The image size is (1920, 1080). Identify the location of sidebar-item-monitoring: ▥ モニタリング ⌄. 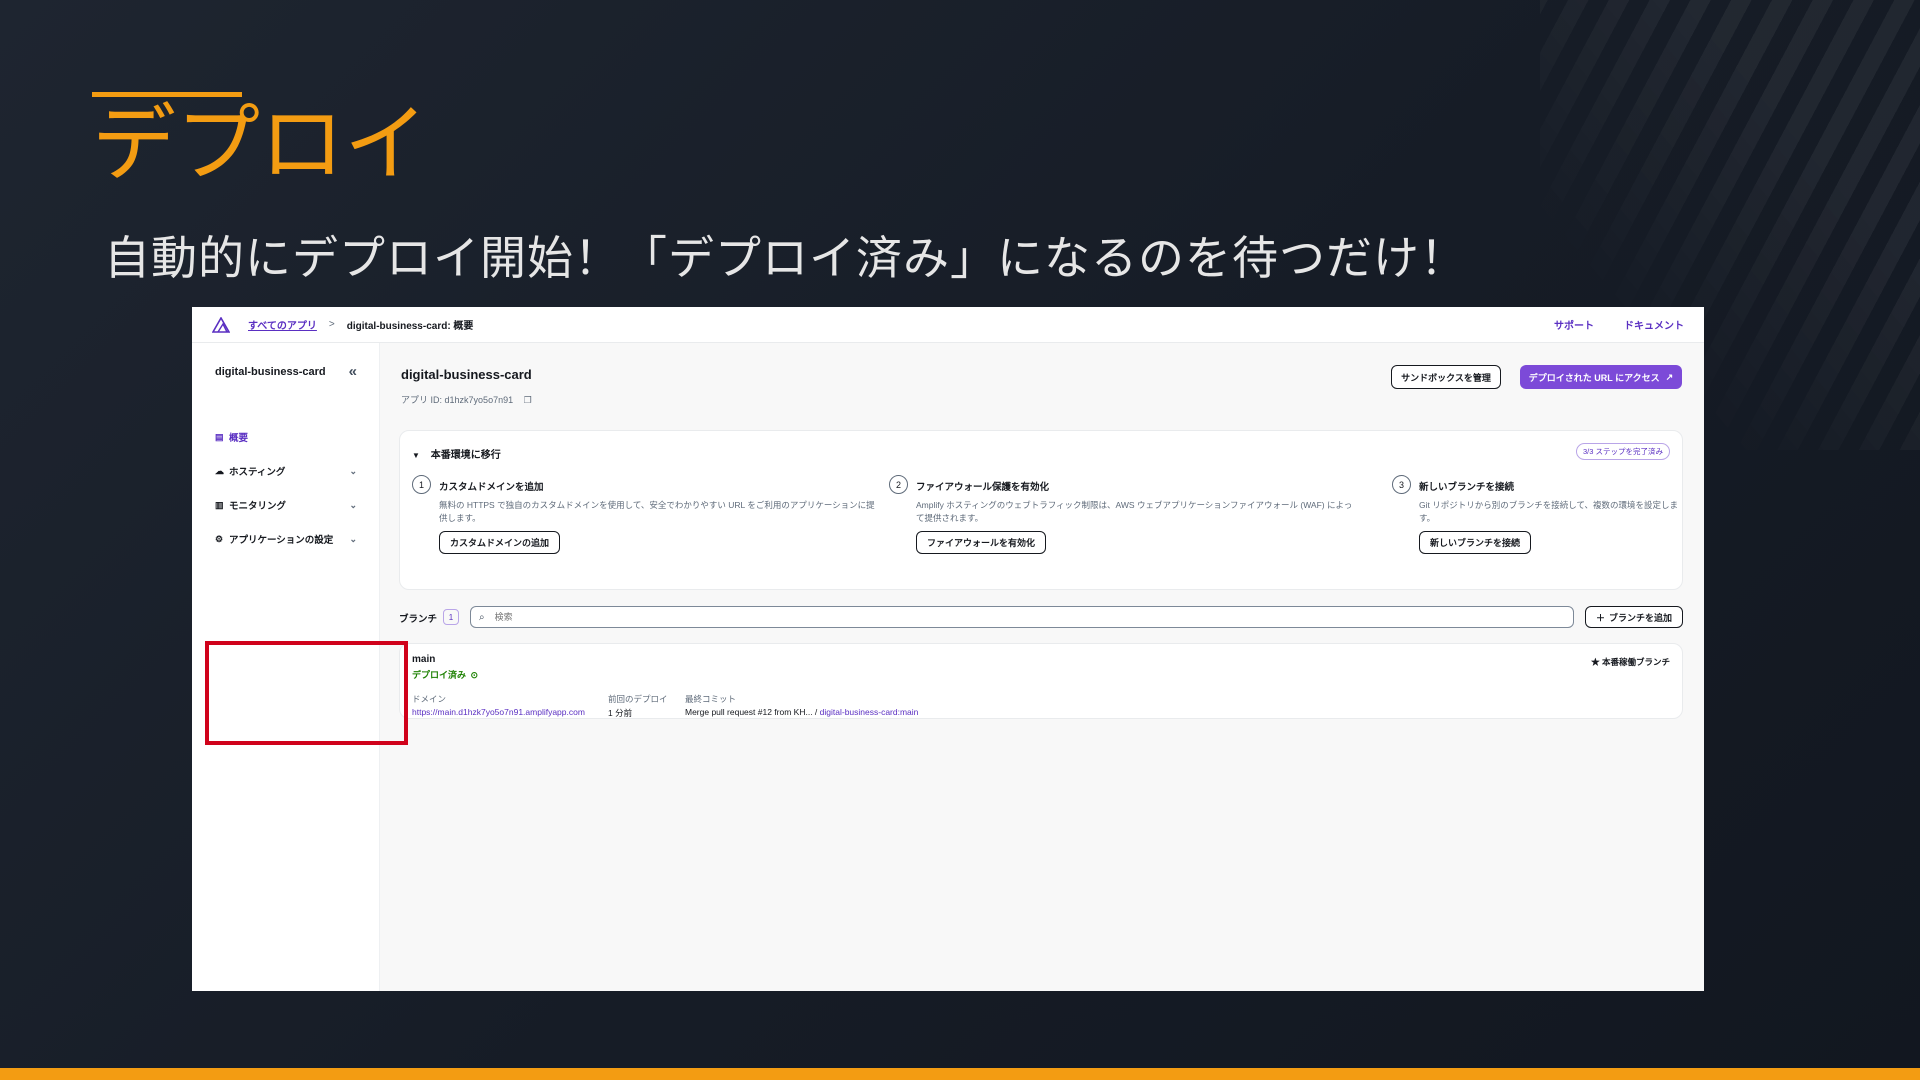
(285, 505).